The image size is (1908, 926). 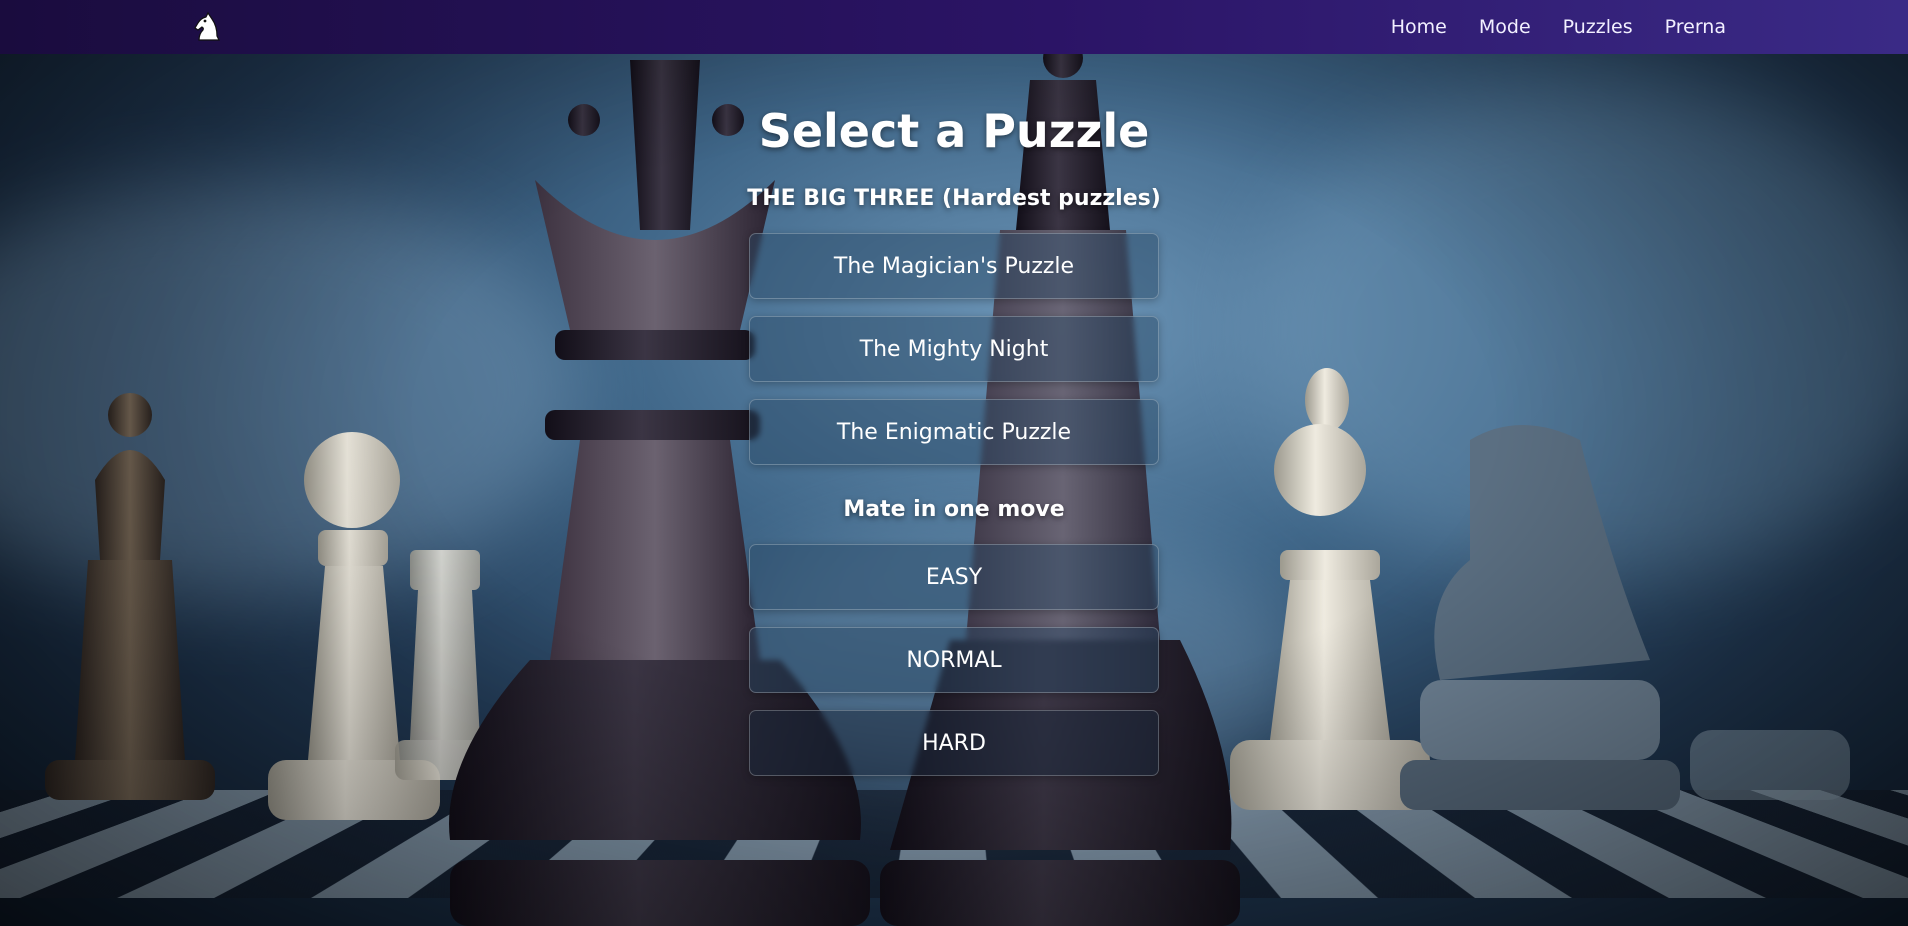 What do you see at coordinates (954, 432) in the screenshot?
I see `puzzle-button-enigmatic: The Enigmatic Puzzle` at bounding box center [954, 432].